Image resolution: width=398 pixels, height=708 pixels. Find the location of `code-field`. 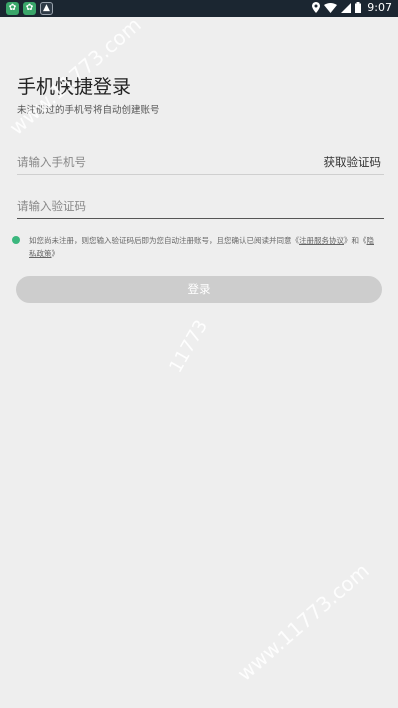

code-field is located at coordinates (200, 207).